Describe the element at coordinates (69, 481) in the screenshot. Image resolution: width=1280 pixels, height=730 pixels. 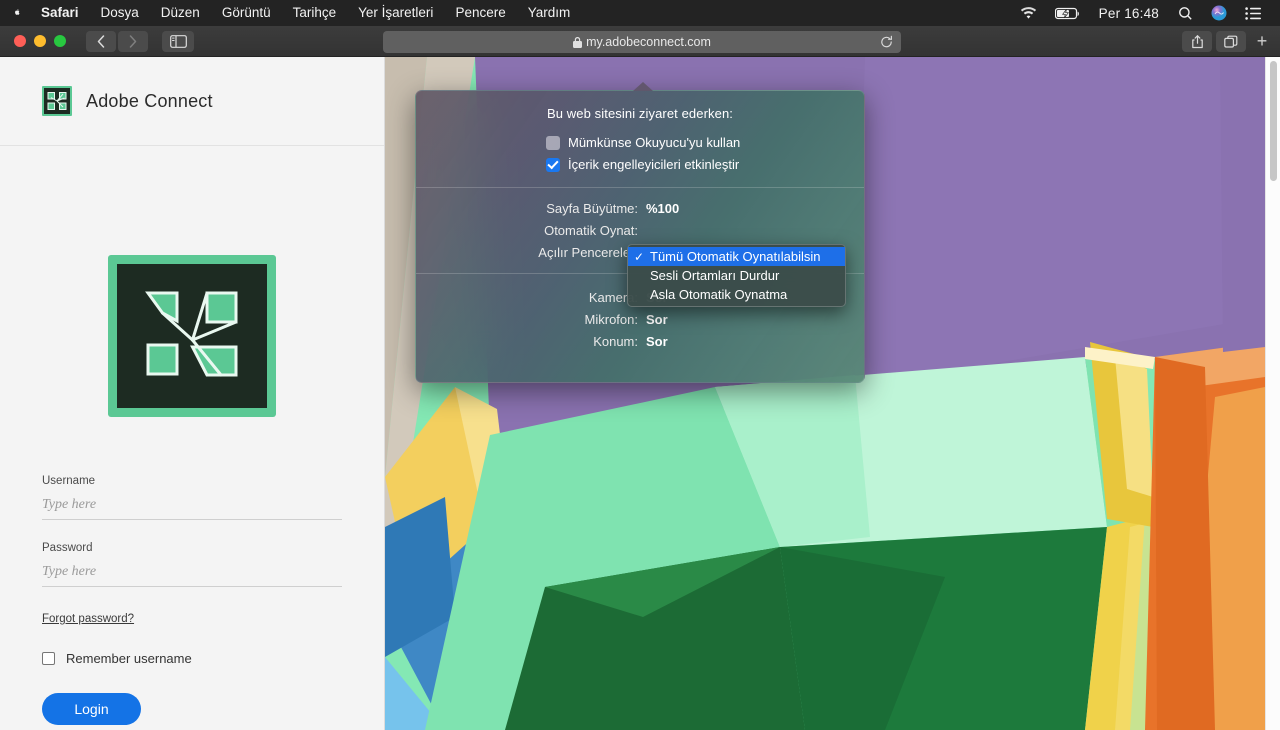
I see `username-label: Username` at that location.